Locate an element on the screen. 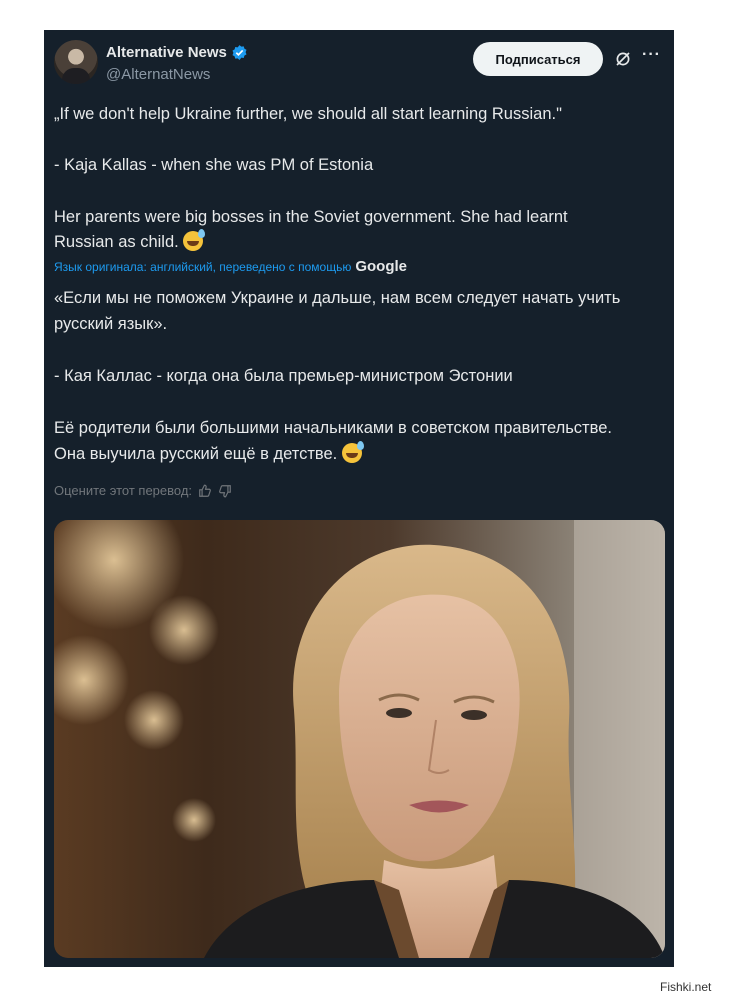  author-name-row: Alternative News is located at coordinates (177, 52).